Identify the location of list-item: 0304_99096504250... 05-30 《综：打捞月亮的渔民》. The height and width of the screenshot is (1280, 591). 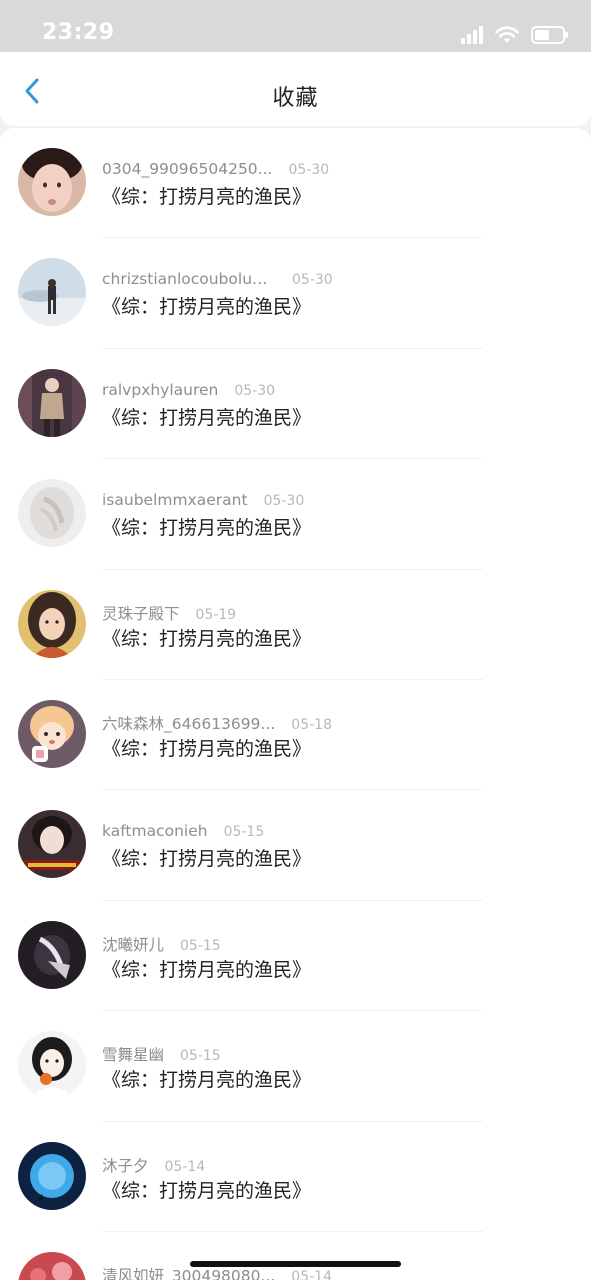
(295, 183).